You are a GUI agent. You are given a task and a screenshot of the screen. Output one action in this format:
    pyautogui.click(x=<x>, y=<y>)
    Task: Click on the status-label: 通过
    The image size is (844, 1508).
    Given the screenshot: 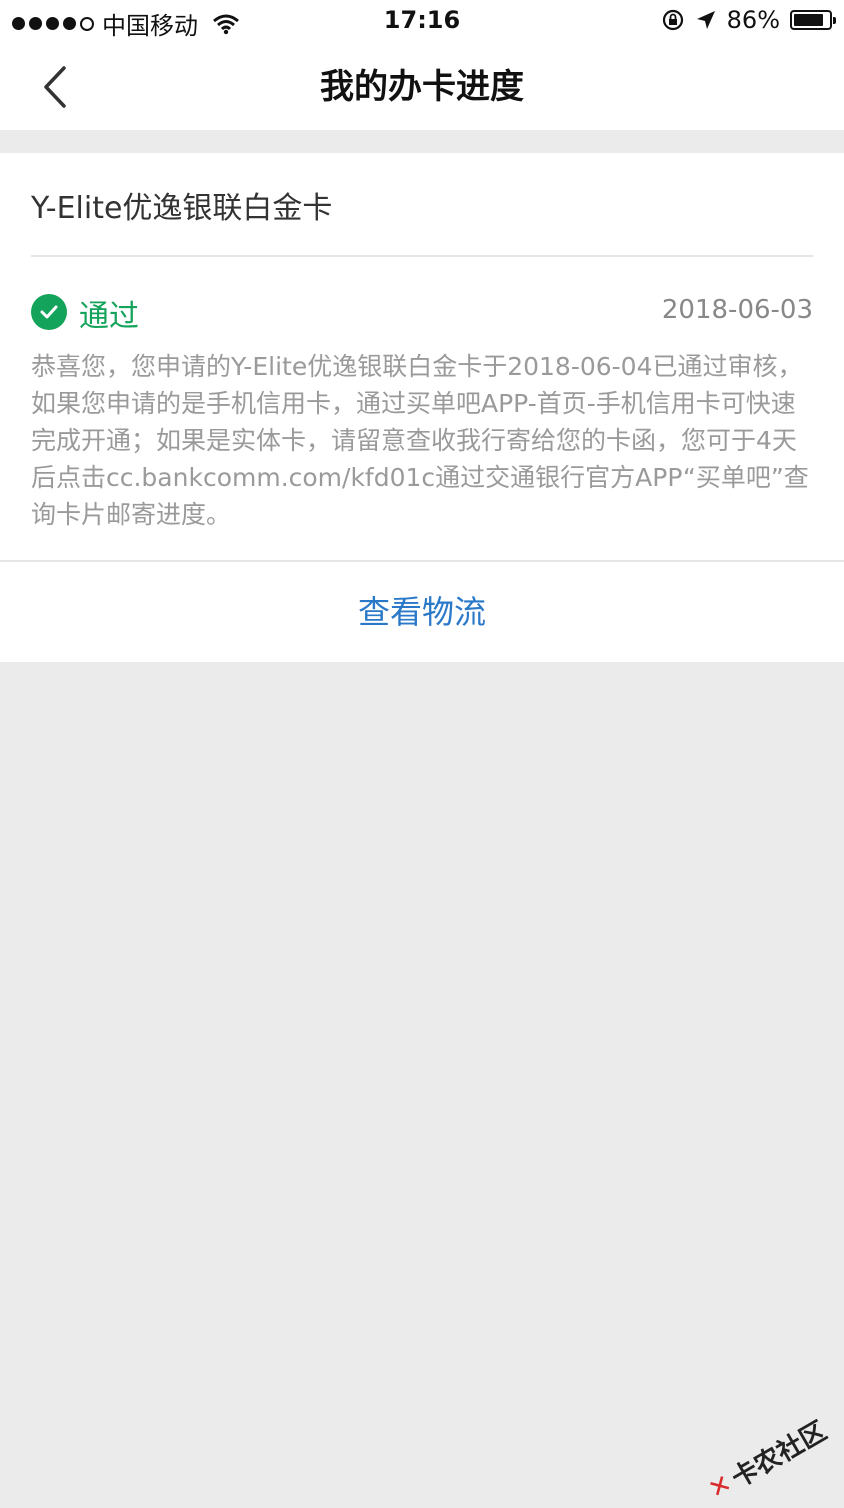 What is the action you would take?
    pyautogui.click(x=109, y=316)
    